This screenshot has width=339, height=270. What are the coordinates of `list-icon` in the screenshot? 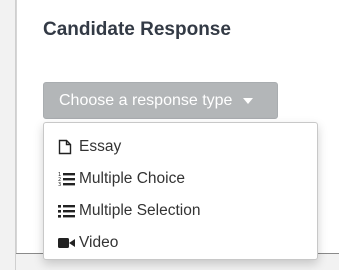 It's located at (67, 211).